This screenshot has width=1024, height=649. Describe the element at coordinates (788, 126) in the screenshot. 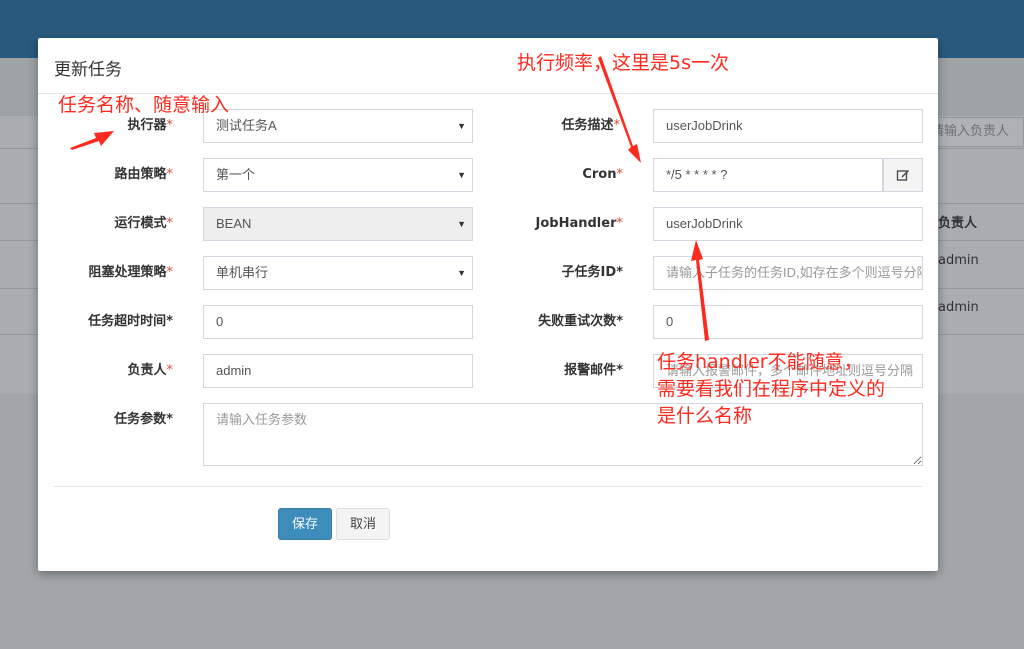

I see `job-desc-input: userJobDrink` at that location.